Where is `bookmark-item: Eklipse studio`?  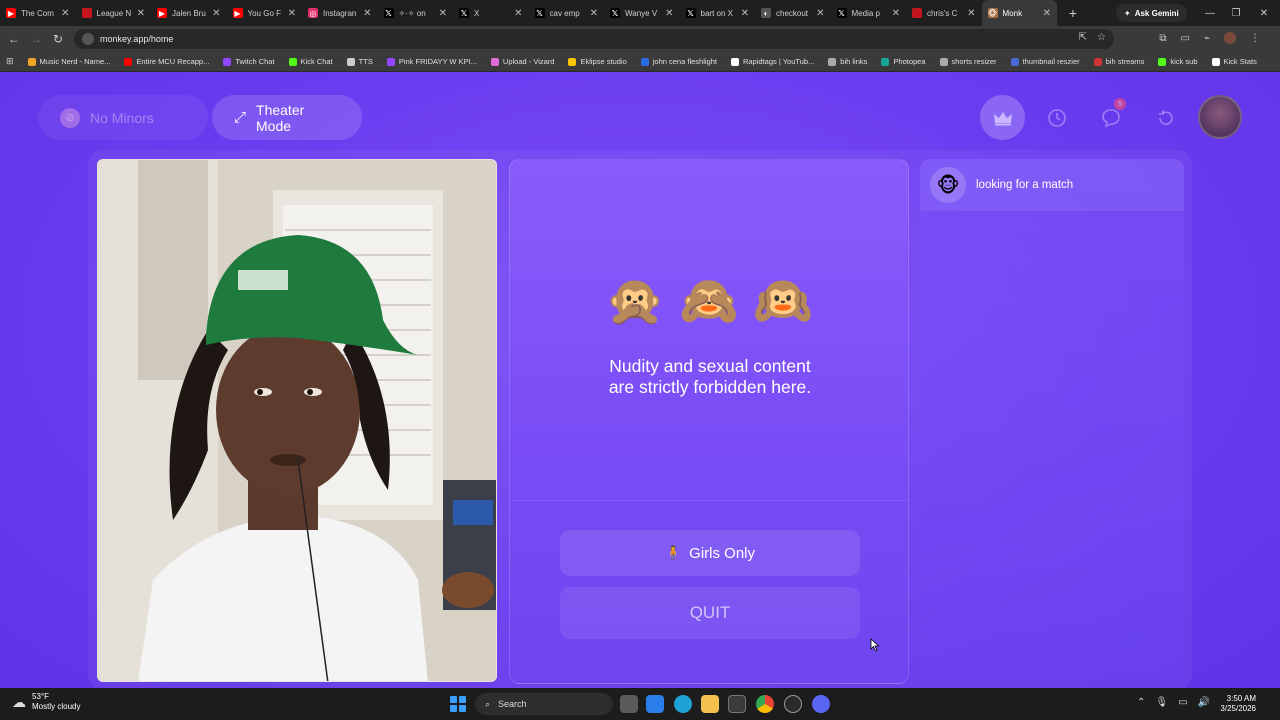 bookmark-item: Eklipse studio is located at coordinates (597, 61).